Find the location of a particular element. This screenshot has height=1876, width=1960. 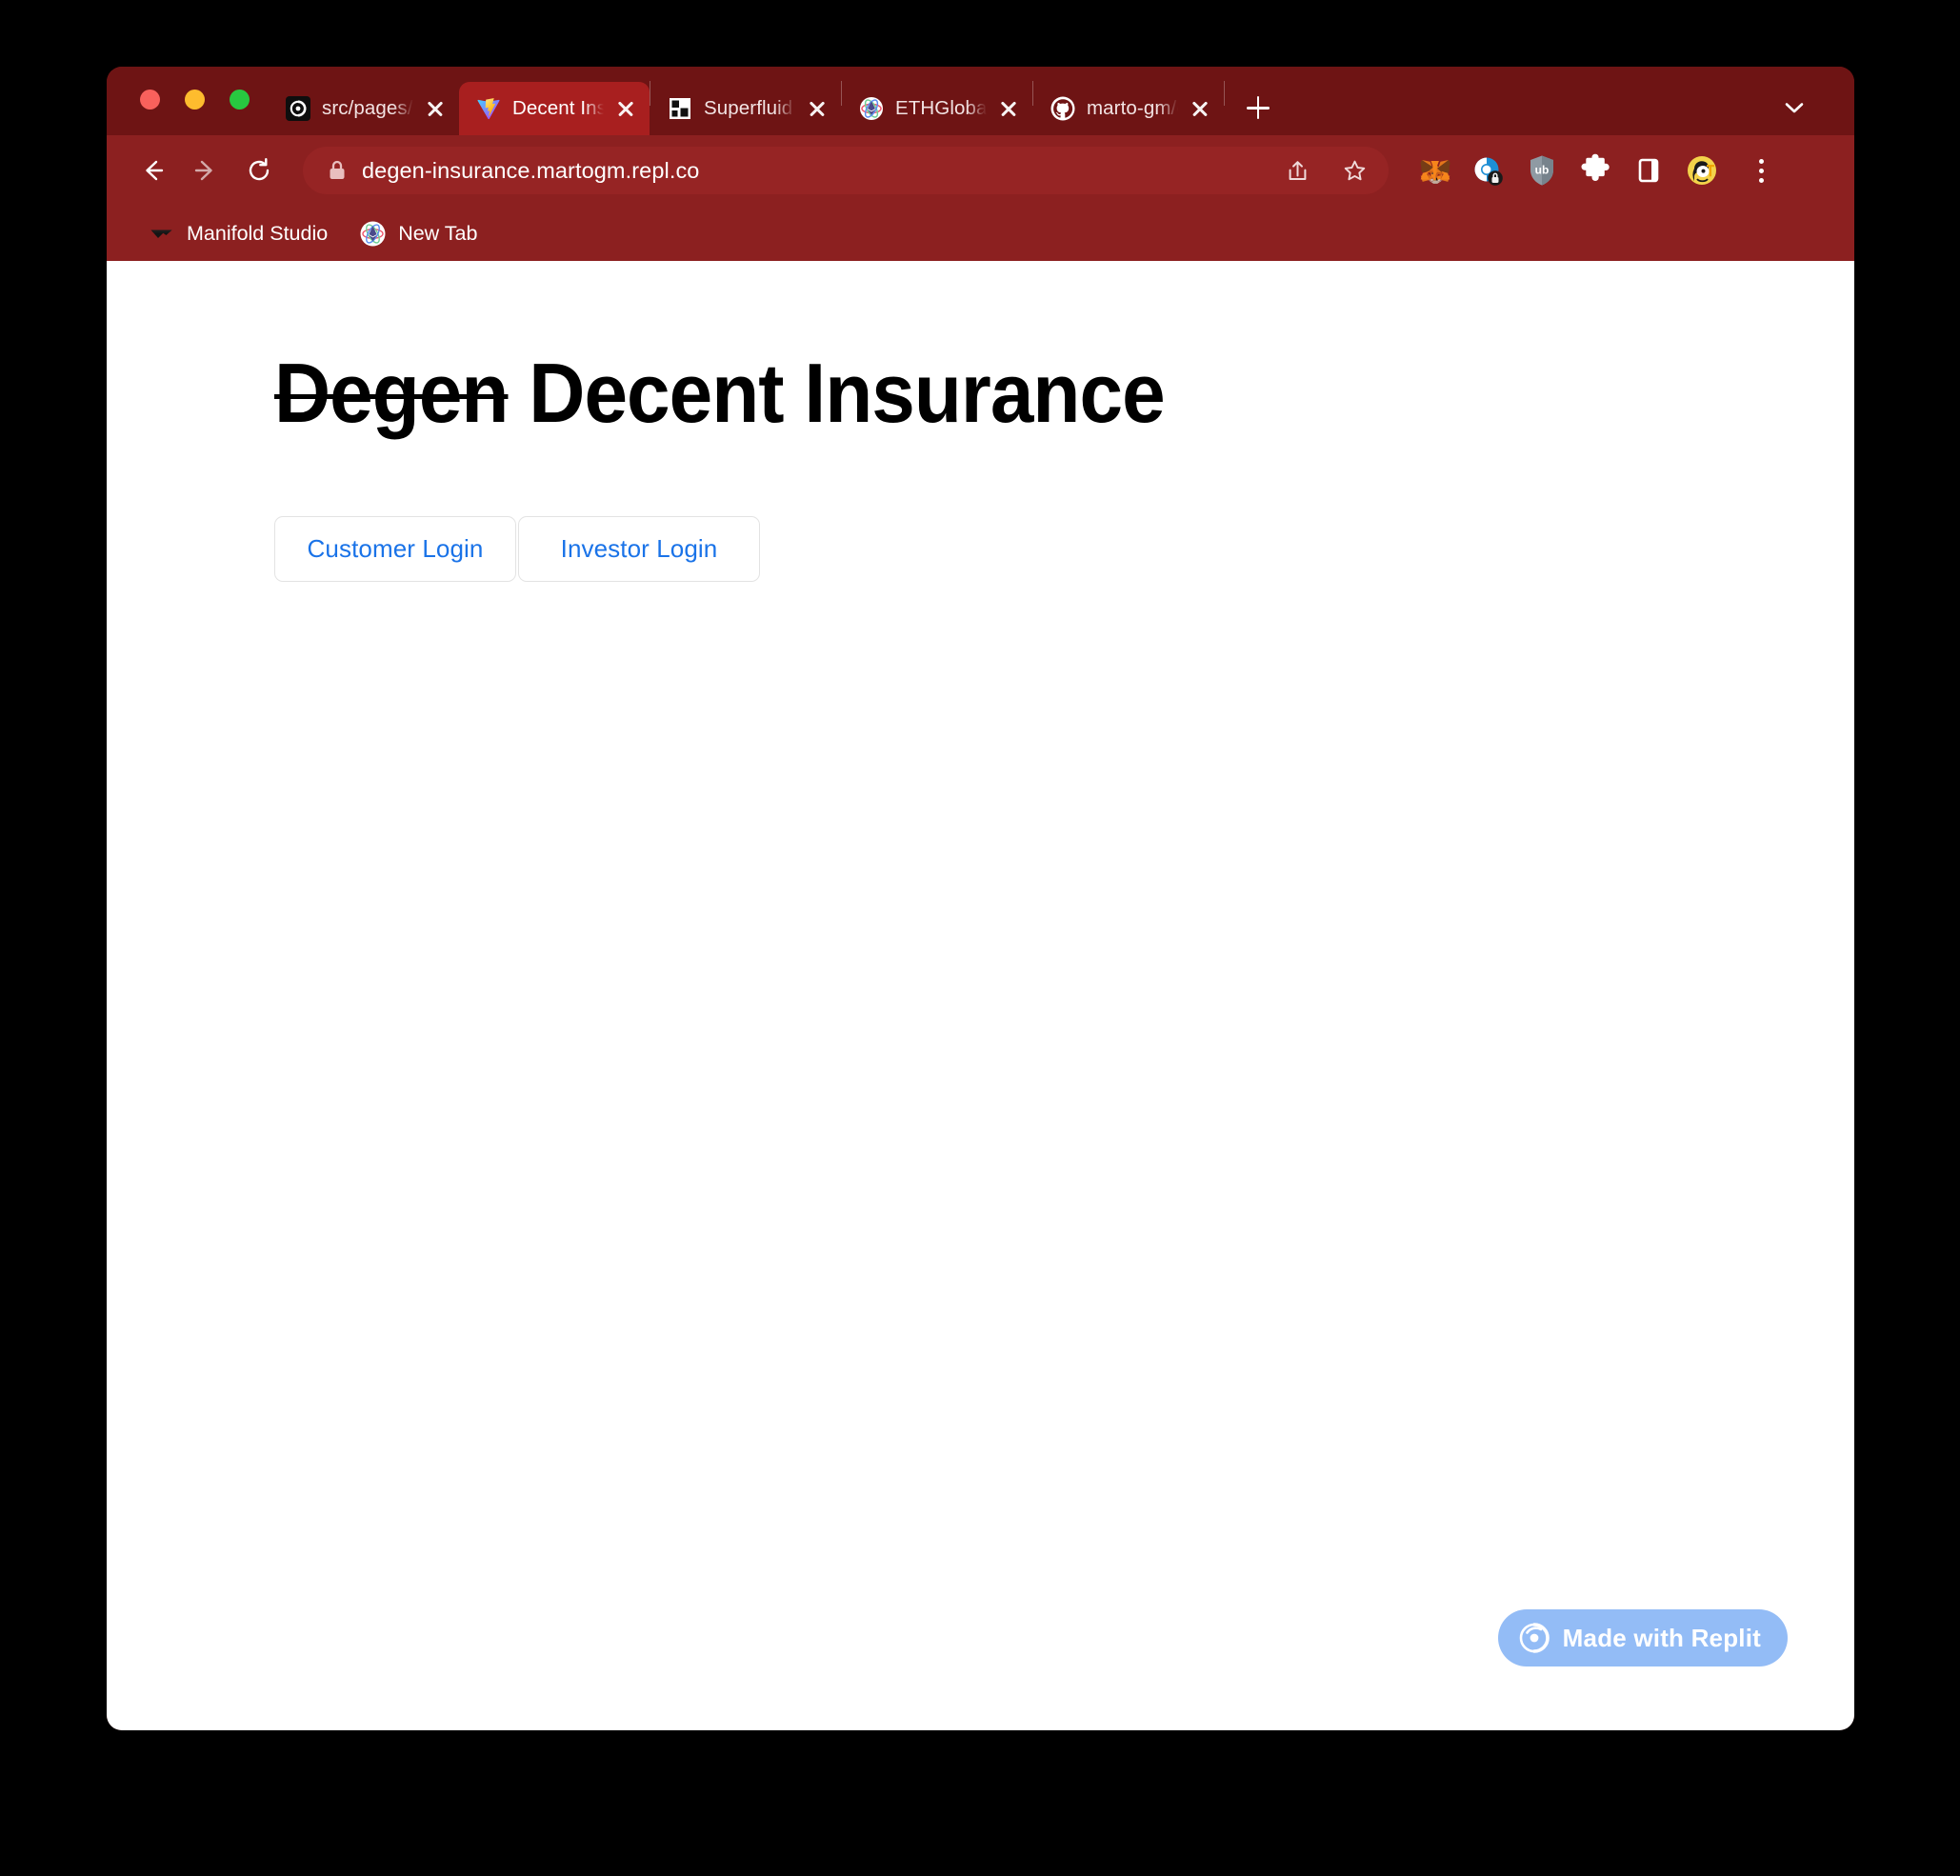

extensions-puzzle-icon is located at coordinates (1595, 170).